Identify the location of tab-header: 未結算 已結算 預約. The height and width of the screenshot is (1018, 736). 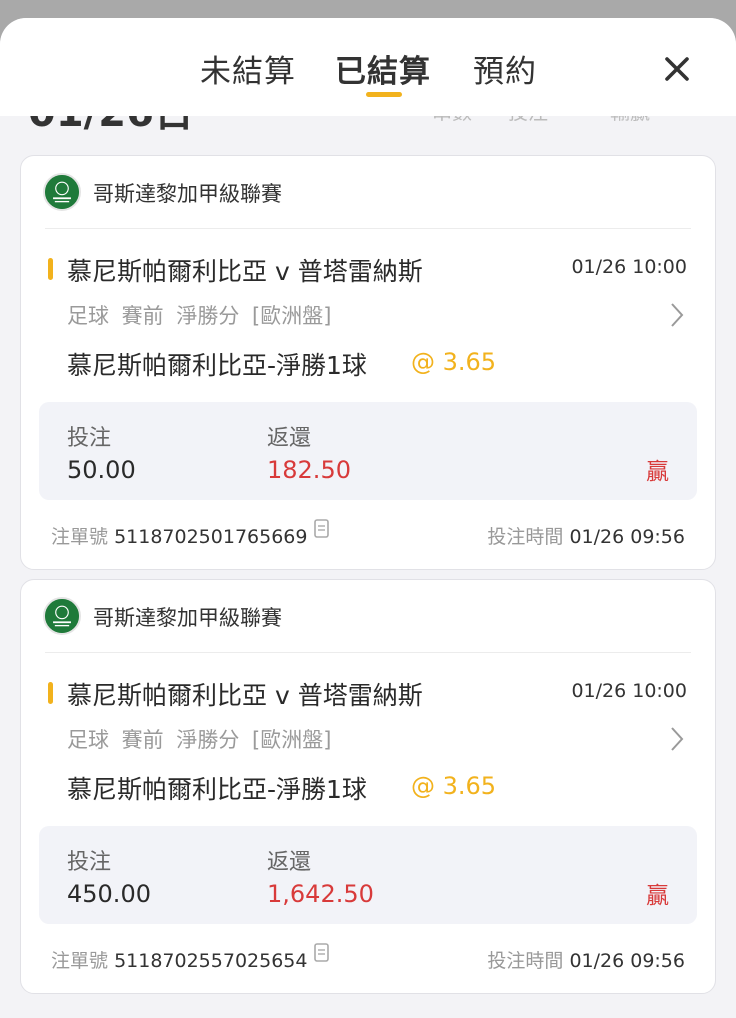
(368, 67).